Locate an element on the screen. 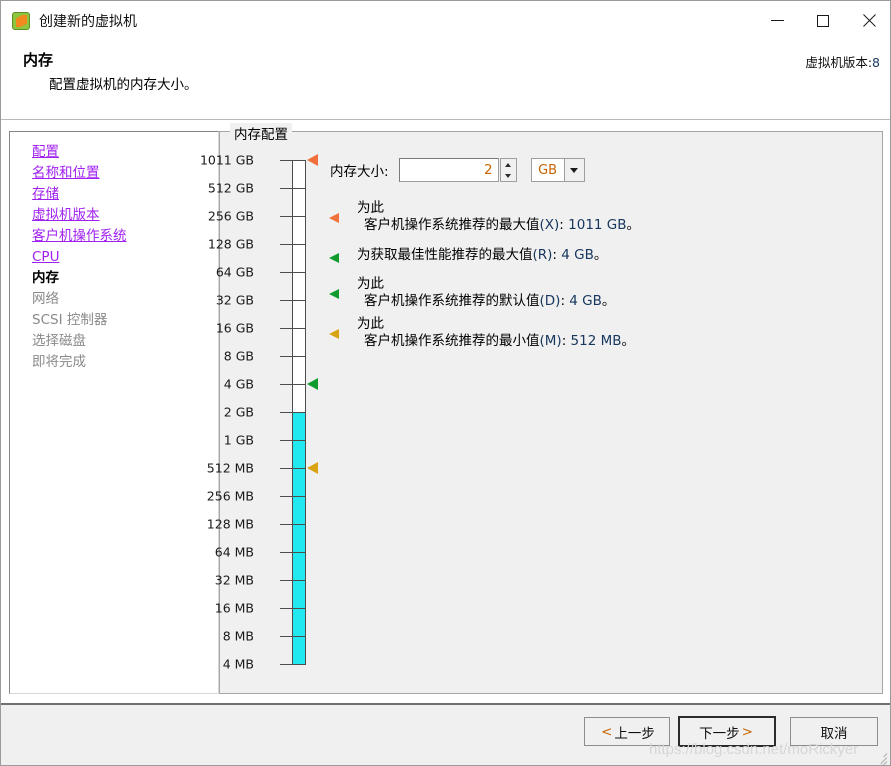 Image resolution: width=891 pixels, height=766 pixels. memory-unit-select: GB is located at coordinates (557, 170).